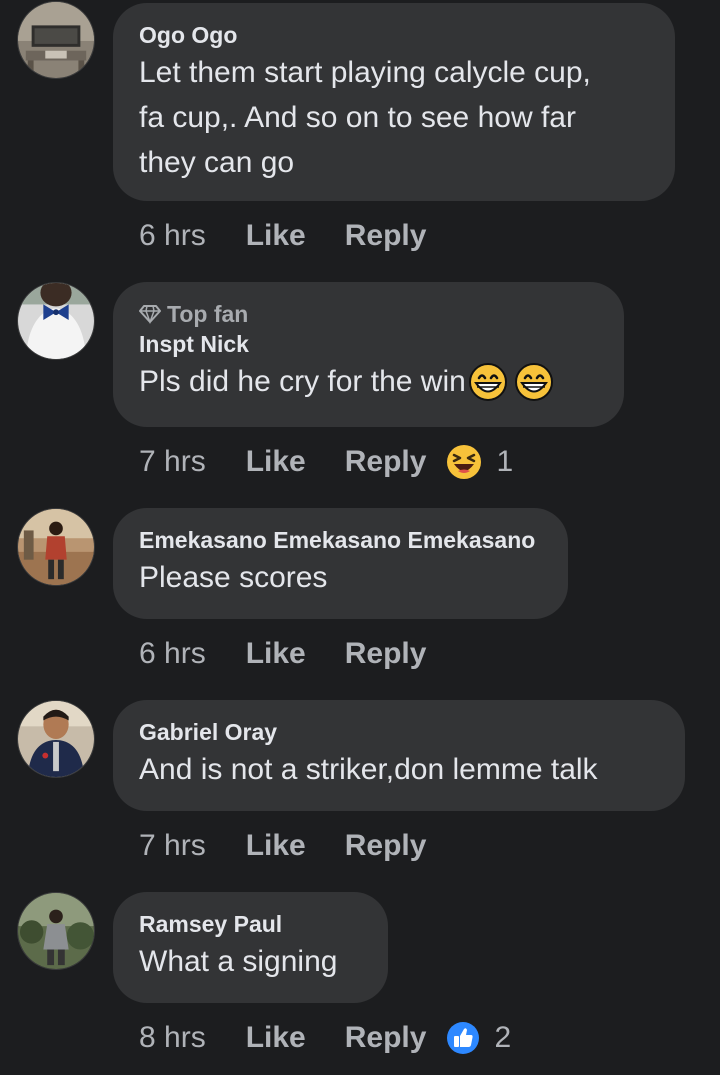 The width and height of the screenshot is (720, 1075). I want to click on reaction-count: 2, so click(503, 1037).